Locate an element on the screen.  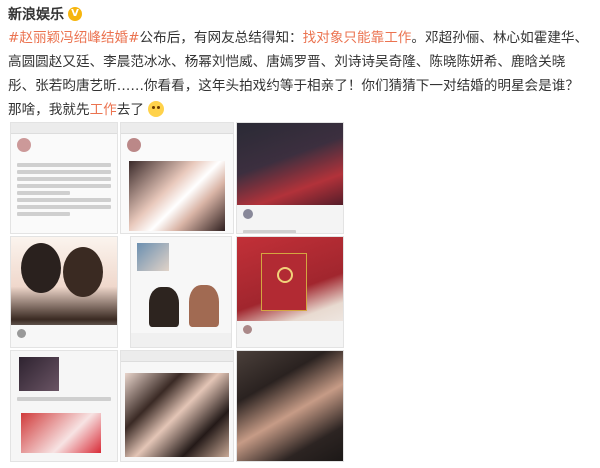
verified-badge-icon: V is located at coordinates (75, 14).